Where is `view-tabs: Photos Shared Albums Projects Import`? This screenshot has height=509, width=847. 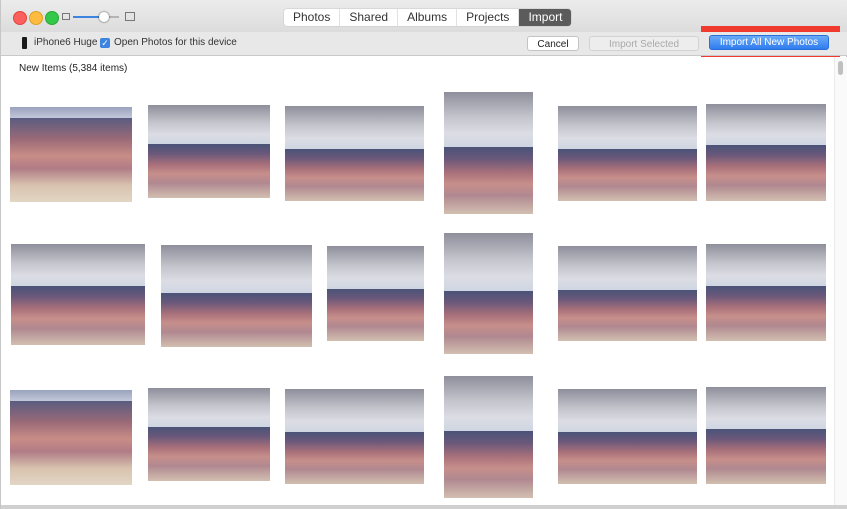 view-tabs: Photos Shared Albums Projects Import is located at coordinates (428, 17).